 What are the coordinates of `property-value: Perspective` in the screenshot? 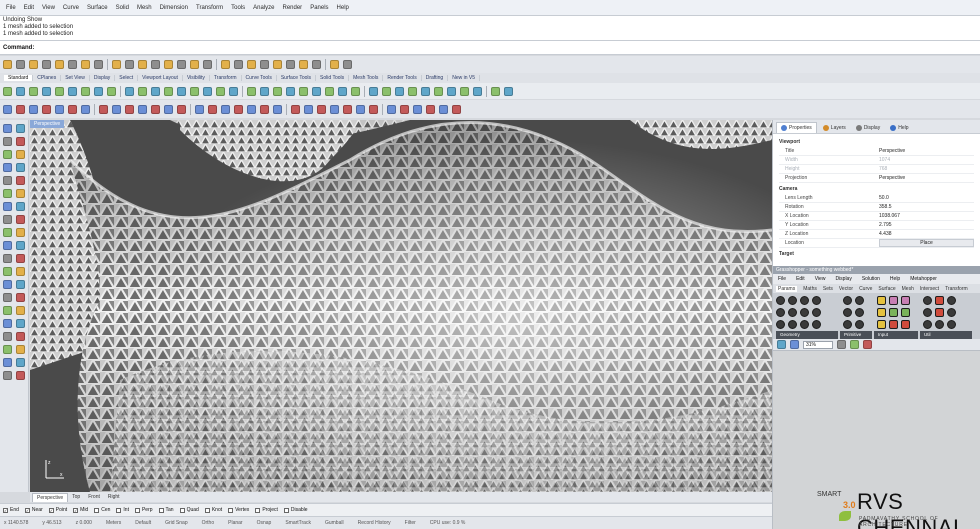 It's located at (926, 151).